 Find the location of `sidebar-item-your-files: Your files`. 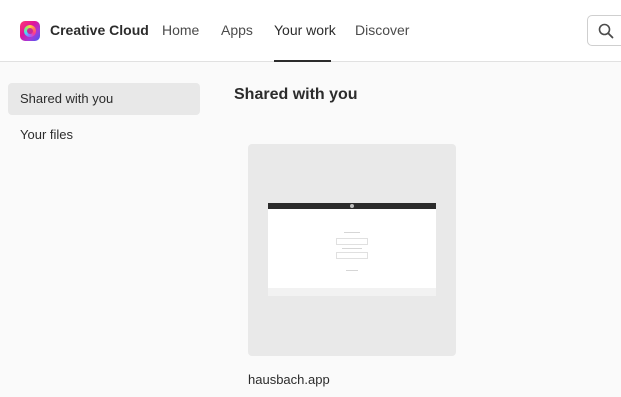

sidebar-item-your-files: Your files is located at coordinates (104, 135).